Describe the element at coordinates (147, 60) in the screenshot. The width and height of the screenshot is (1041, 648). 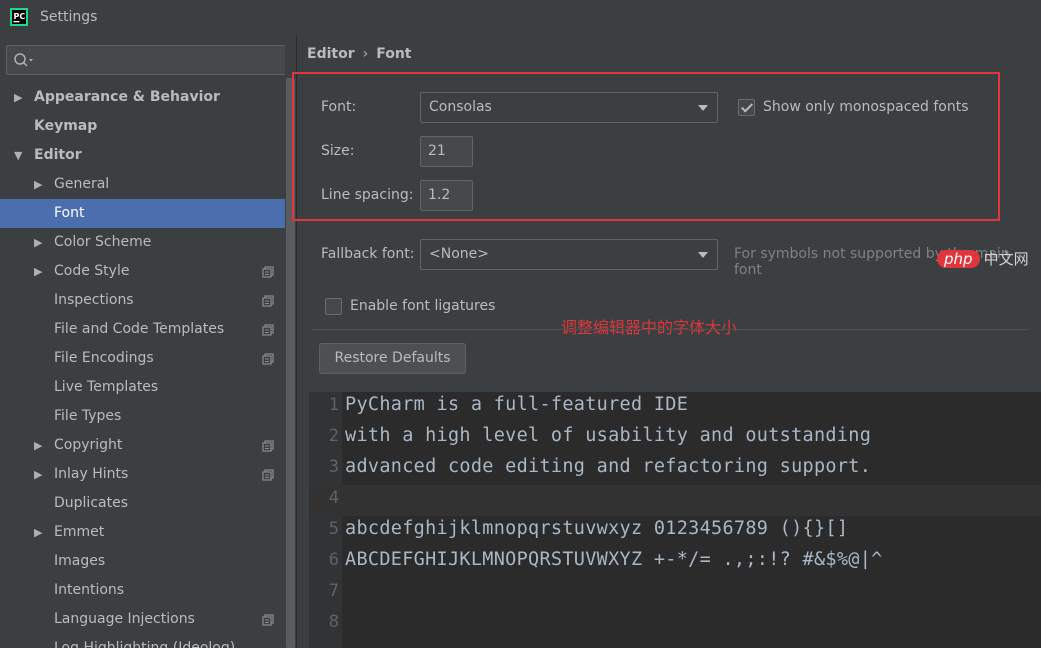
I see `settings-search-input` at that location.